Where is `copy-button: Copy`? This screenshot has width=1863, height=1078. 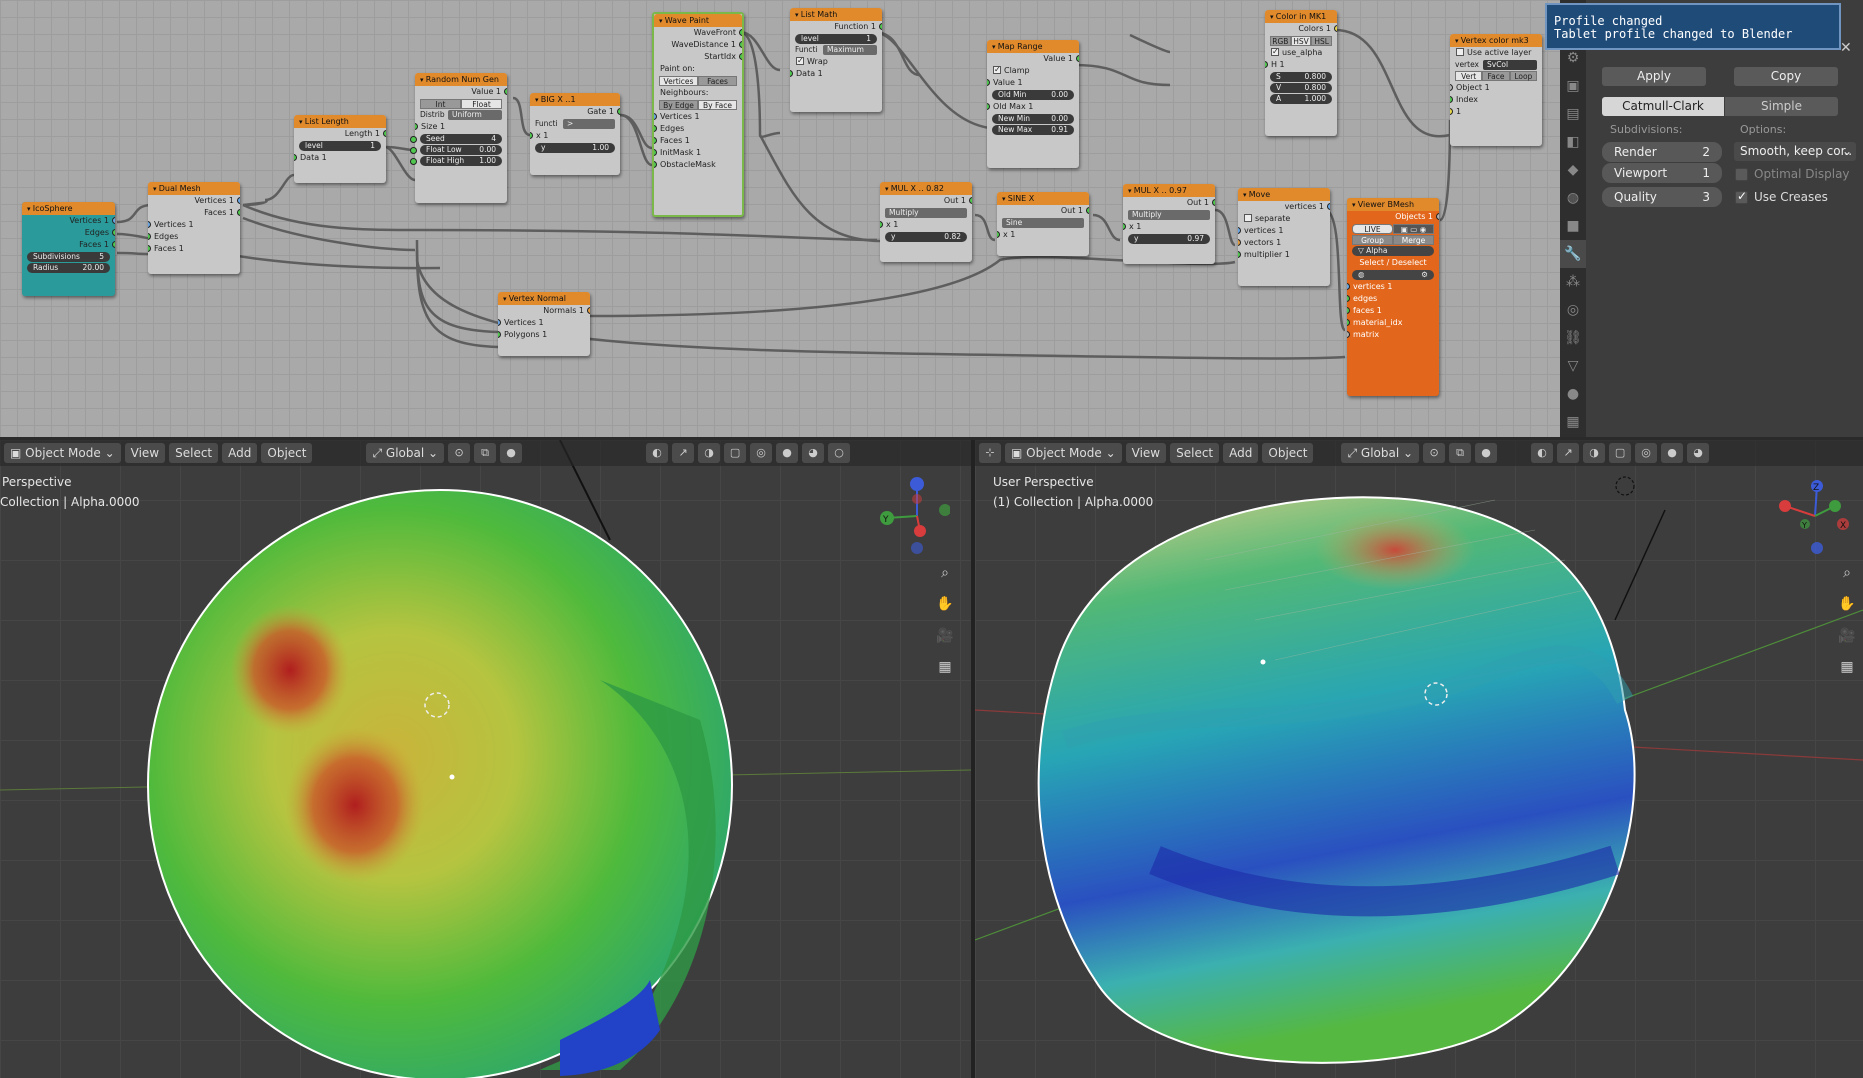 copy-button: Copy is located at coordinates (1786, 76).